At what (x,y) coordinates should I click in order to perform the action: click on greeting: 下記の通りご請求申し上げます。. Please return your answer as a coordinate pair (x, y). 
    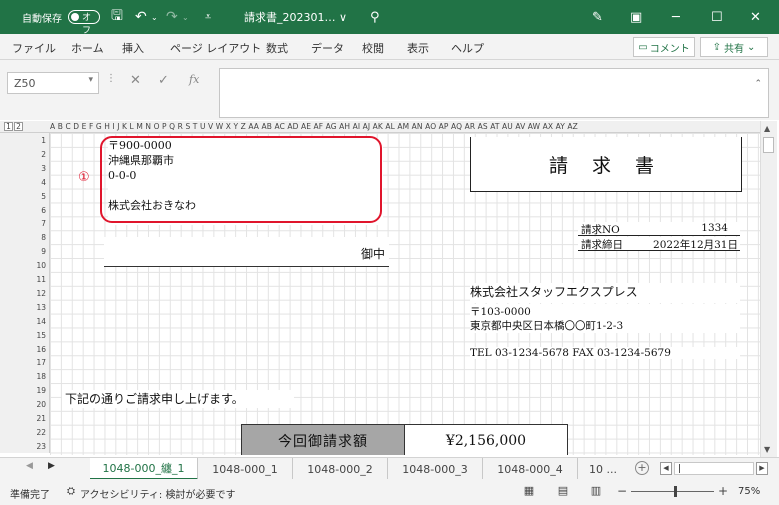
    Looking at the image, I should click on (178, 399).